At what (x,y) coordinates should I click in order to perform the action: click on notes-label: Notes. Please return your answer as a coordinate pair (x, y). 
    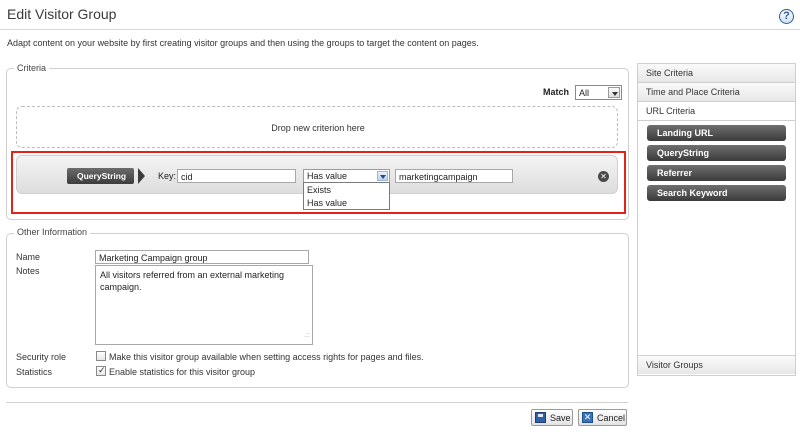
    Looking at the image, I should click on (28, 271).